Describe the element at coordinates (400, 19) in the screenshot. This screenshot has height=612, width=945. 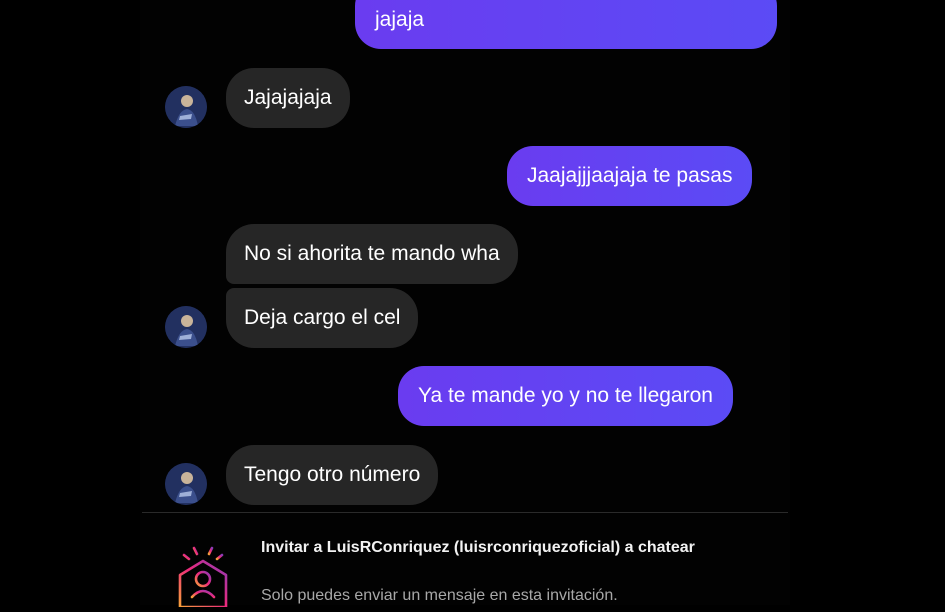
I see `message-text: jajaja` at that location.